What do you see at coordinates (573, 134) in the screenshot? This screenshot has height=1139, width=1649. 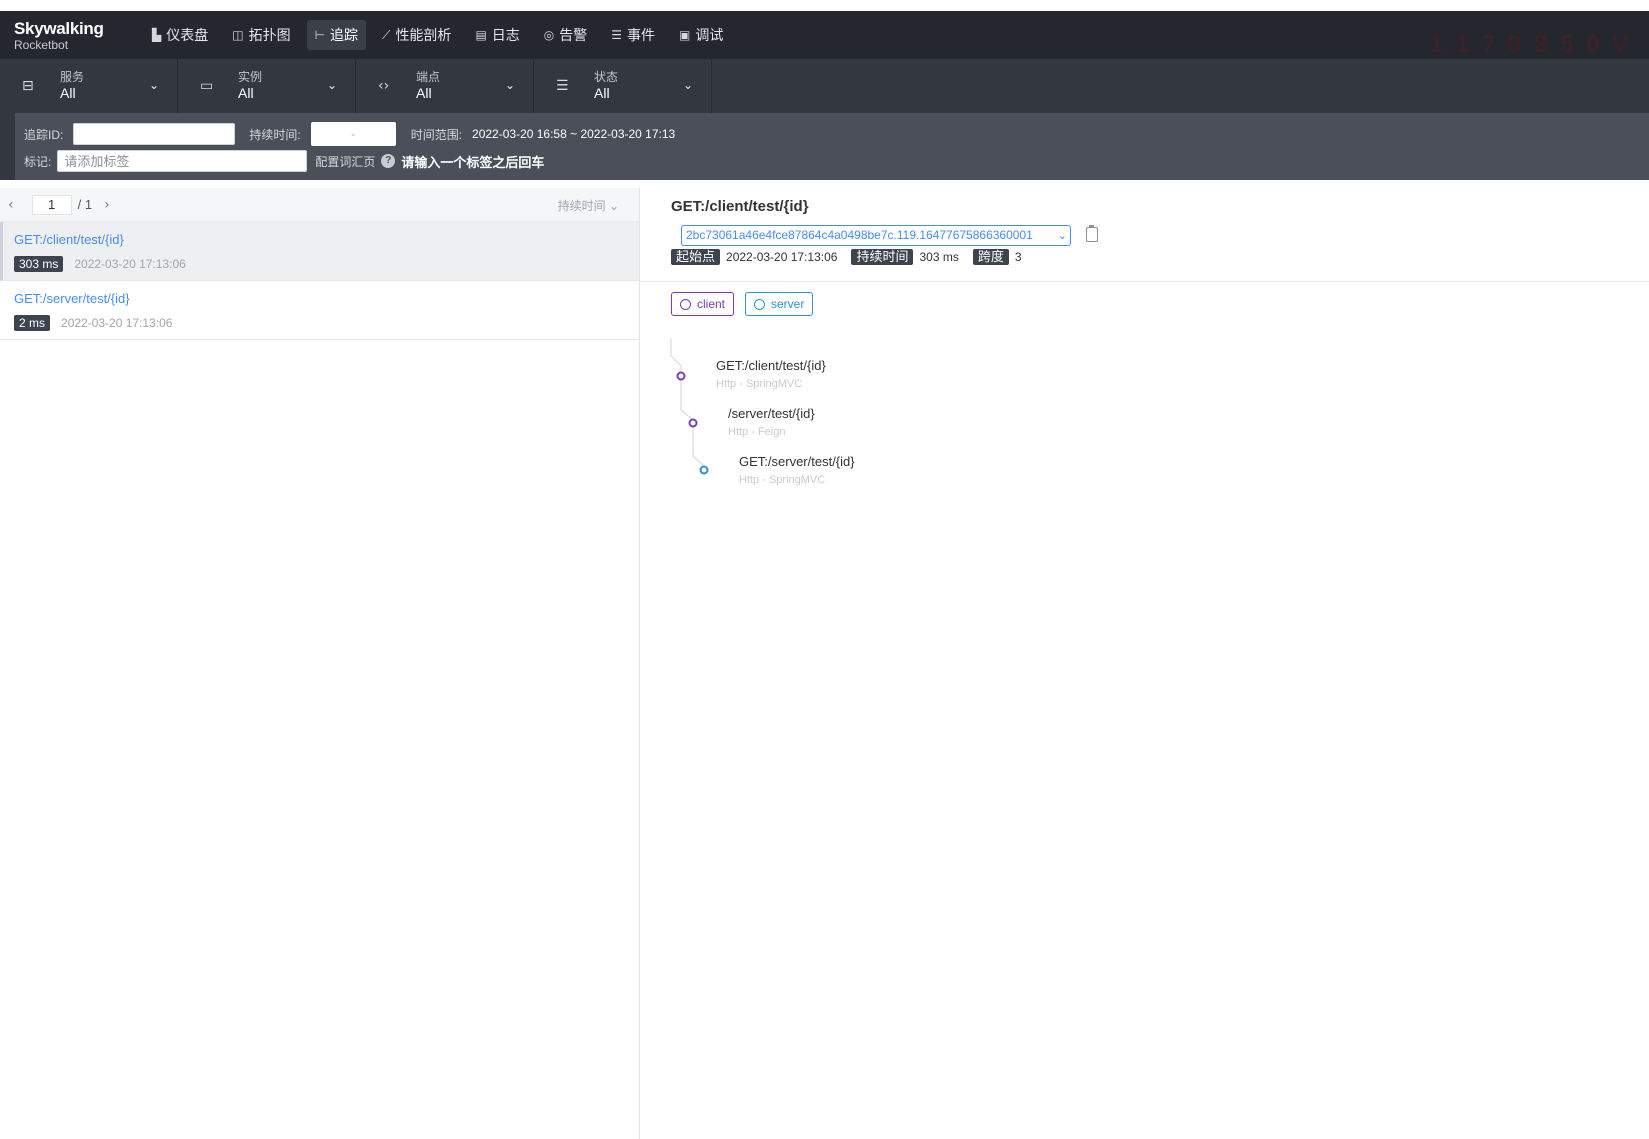 I see `time-range-value: 2022-03-20 16:58 ~ 2022-03-20 17:13` at bounding box center [573, 134].